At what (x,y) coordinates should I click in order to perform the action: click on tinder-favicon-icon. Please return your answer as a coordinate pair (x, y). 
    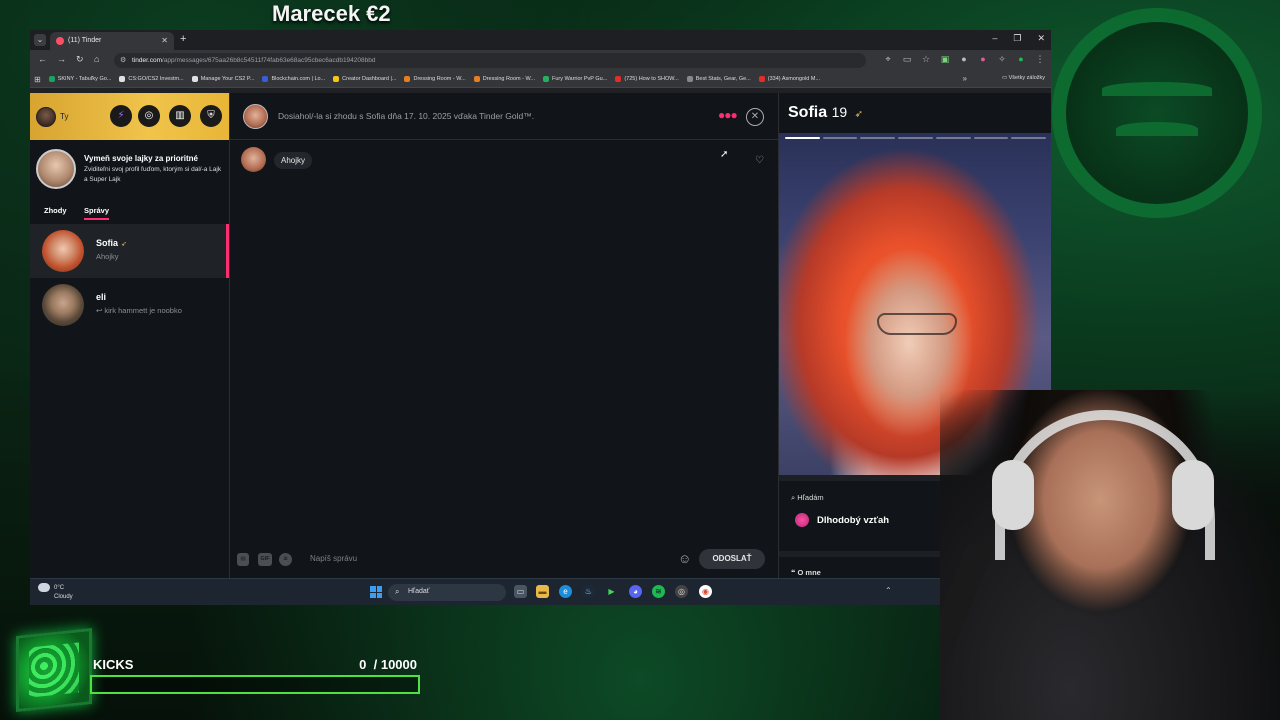
    Looking at the image, I should click on (60, 41).